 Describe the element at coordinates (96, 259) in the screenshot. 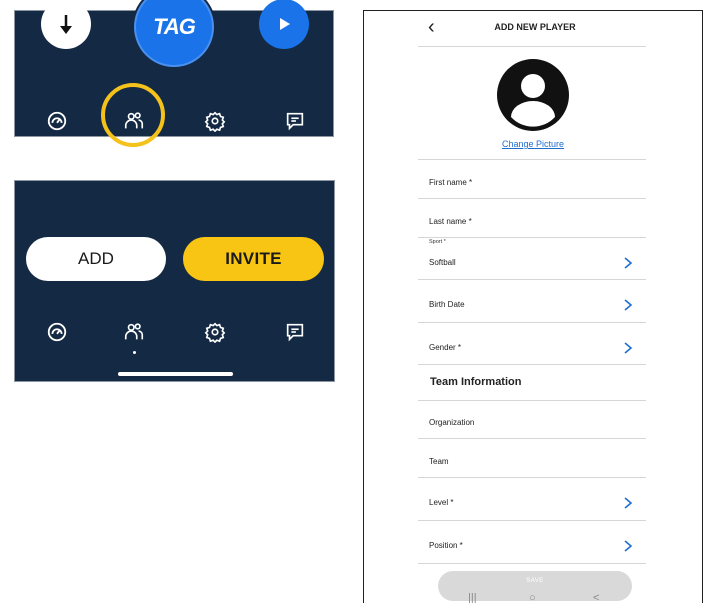

I see `add-button: ADD` at that location.